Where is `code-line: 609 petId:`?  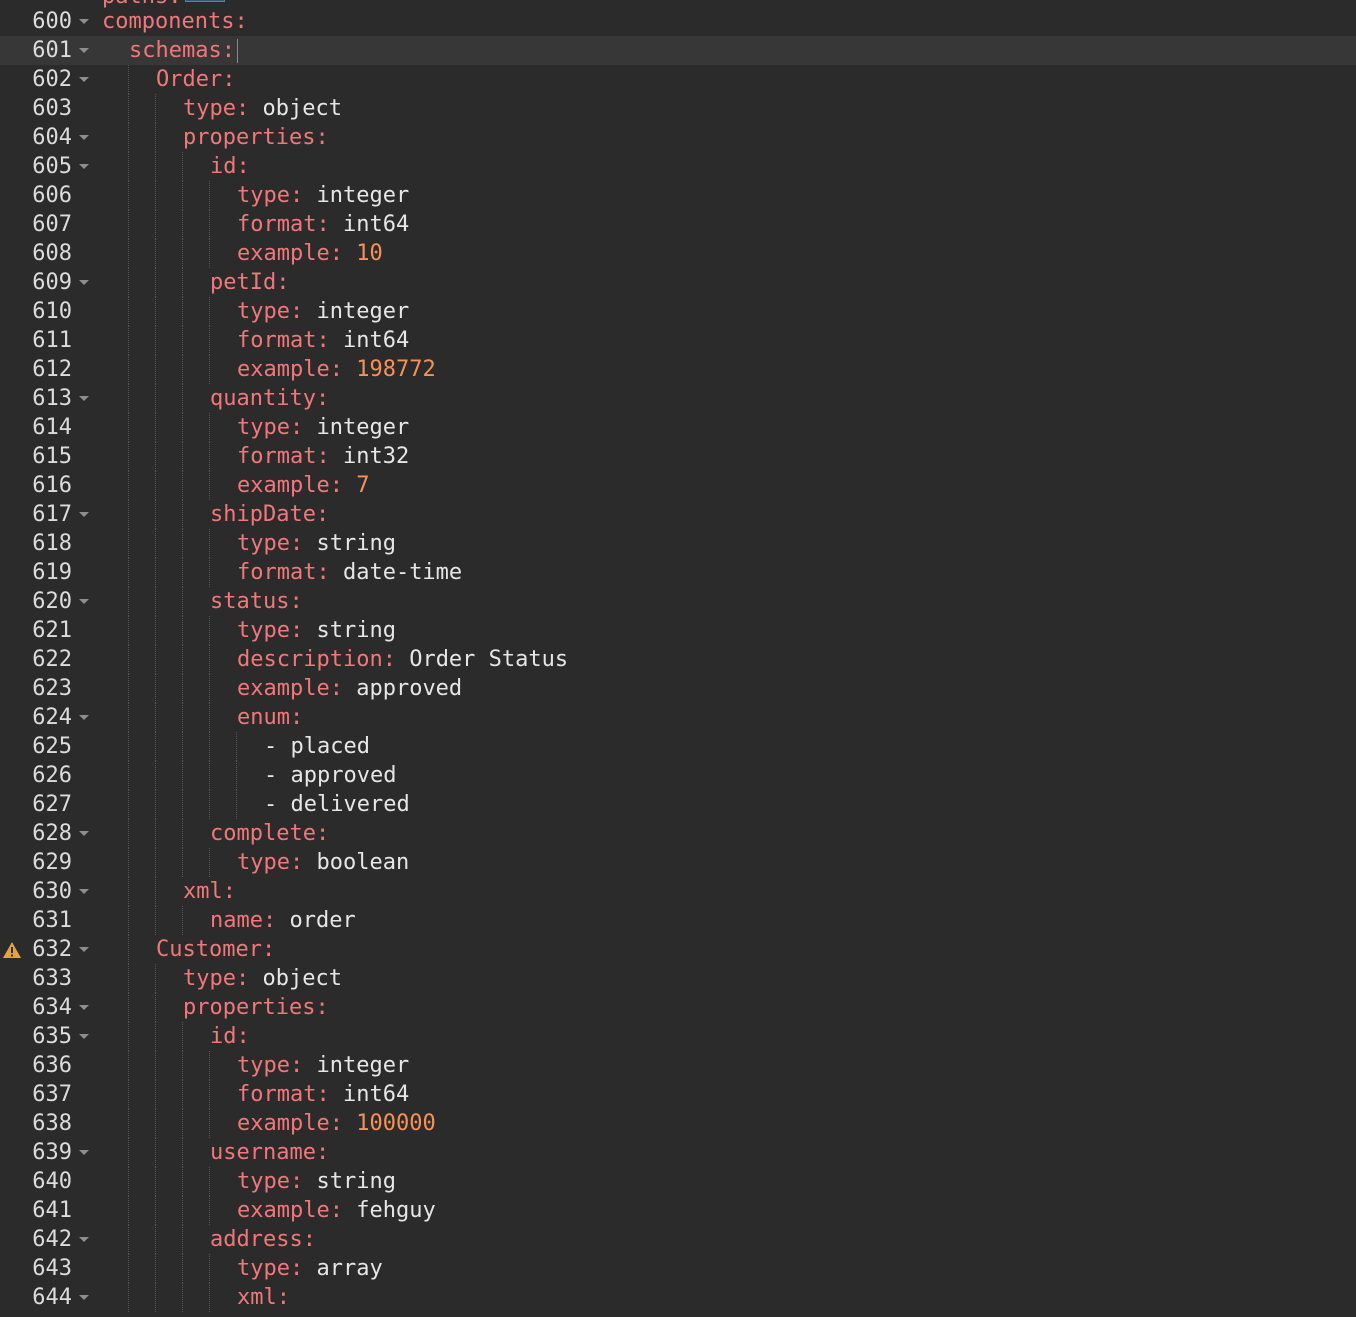 code-line: 609 petId: is located at coordinates (678, 282).